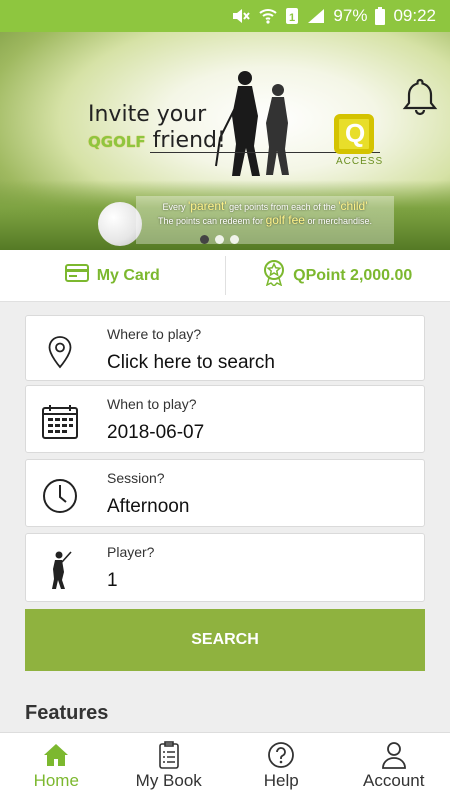  Describe the element at coordinates (168, 755) in the screenshot. I see `clipboard-icon` at that location.